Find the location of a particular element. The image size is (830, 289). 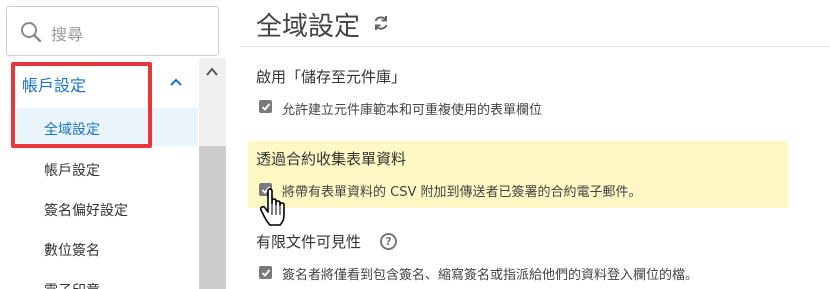

nav-item-electronic-seal: 電子印章 is located at coordinates (72, 284).